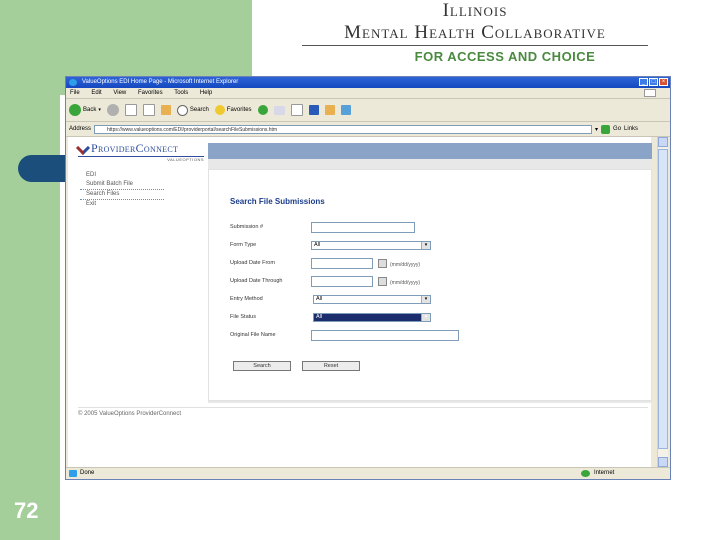 The image size is (720, 540). What do you see at coordinates (331, 366) in the screenshot?
I see `reset-button: Reset` at bounding box center [331, 366].